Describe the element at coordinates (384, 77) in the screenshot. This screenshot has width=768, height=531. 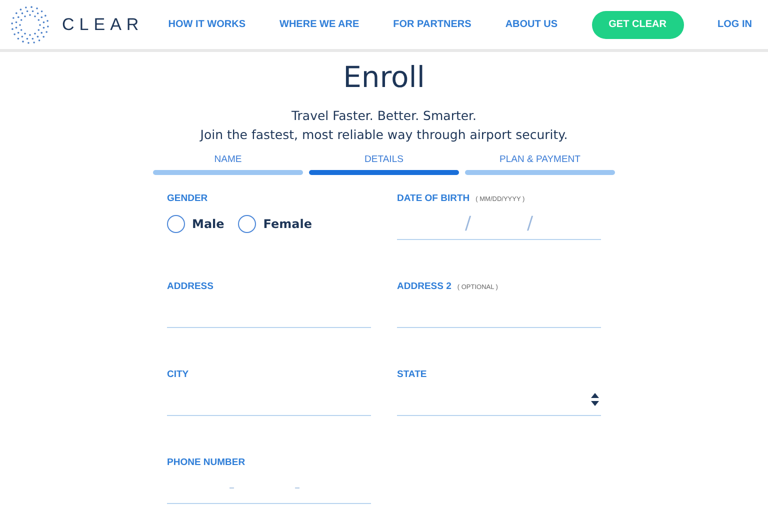
I see `page-title: Enroll` at that location.